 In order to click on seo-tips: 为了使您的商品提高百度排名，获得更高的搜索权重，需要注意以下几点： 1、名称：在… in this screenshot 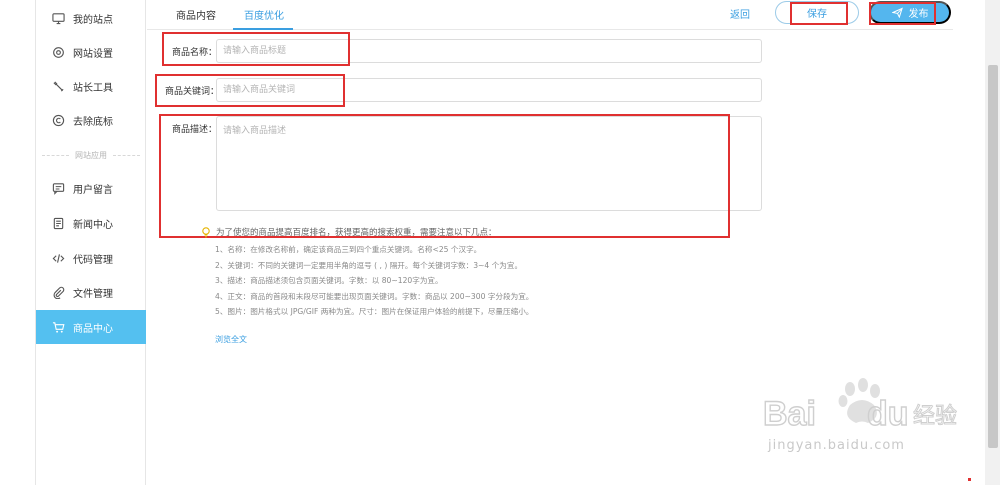, I will do `click(480, 273)`.